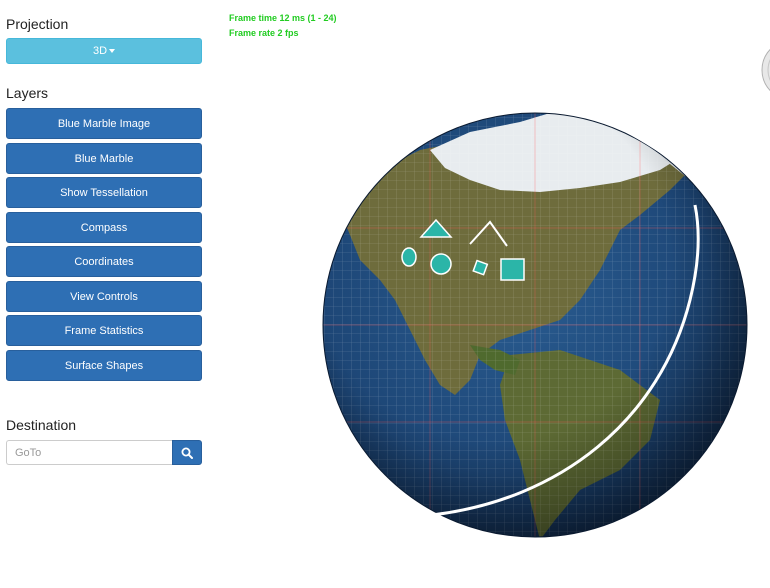 The height and width of the screenshot is (588, 770). Describe the element at coordinates (441, 264) in the screenshot. I see `surface-circle` at that location.